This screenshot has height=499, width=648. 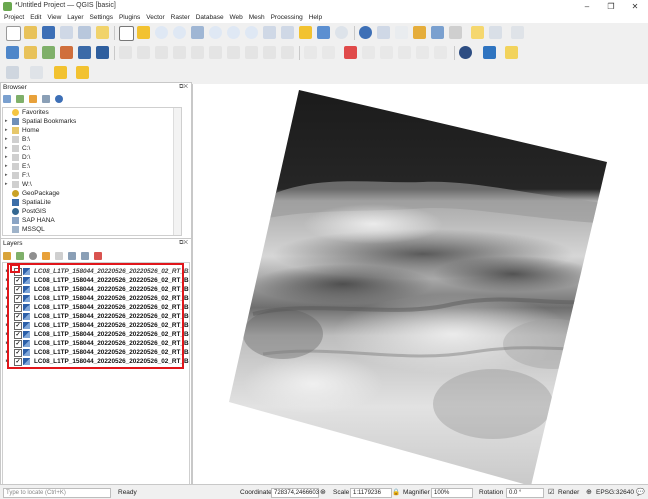 What do you see at coordinates (233, 32) in the screenshot?
I see `zoom-to-layer-icon` at bounding box center [233, 32].